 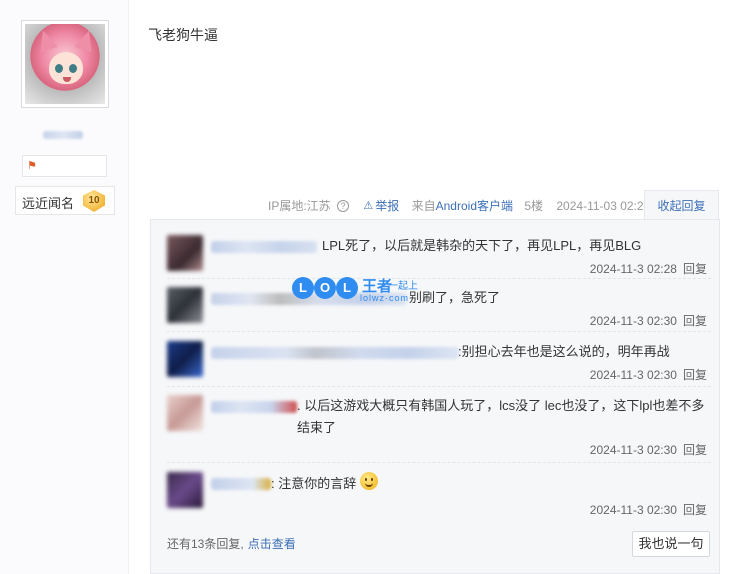 I want to click on more-replies: 还有13条回复, 点击查看, so click(x=231, y=543).